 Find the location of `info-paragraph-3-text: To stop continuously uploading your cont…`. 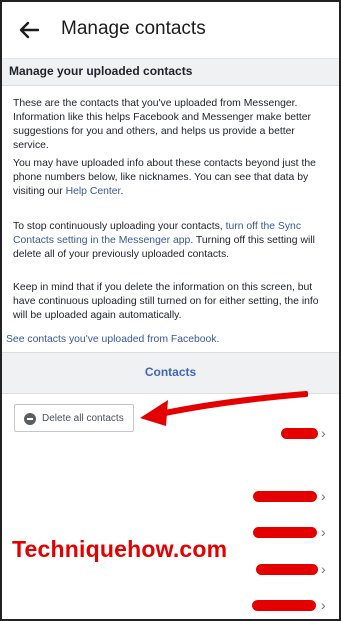

info-paragraph-3-text: To stop continuously uploading your cont… is located at coordinates (119, 226).